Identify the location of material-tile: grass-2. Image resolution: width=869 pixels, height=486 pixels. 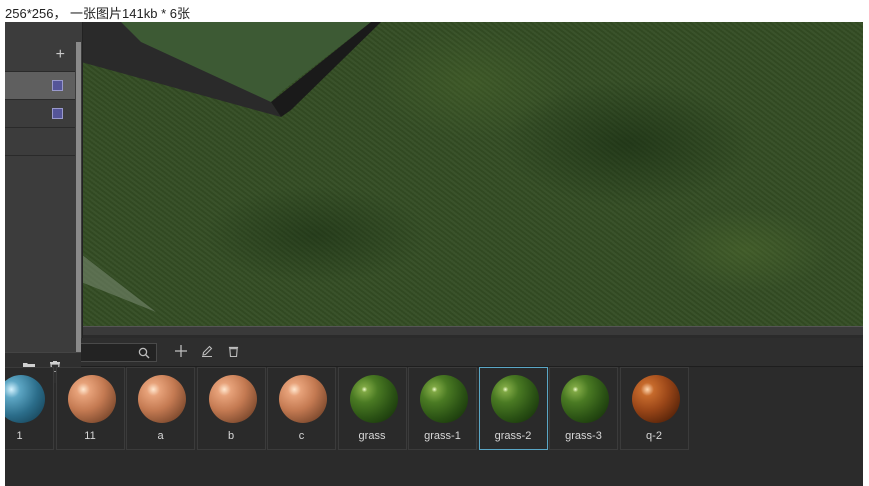
(513, 408).